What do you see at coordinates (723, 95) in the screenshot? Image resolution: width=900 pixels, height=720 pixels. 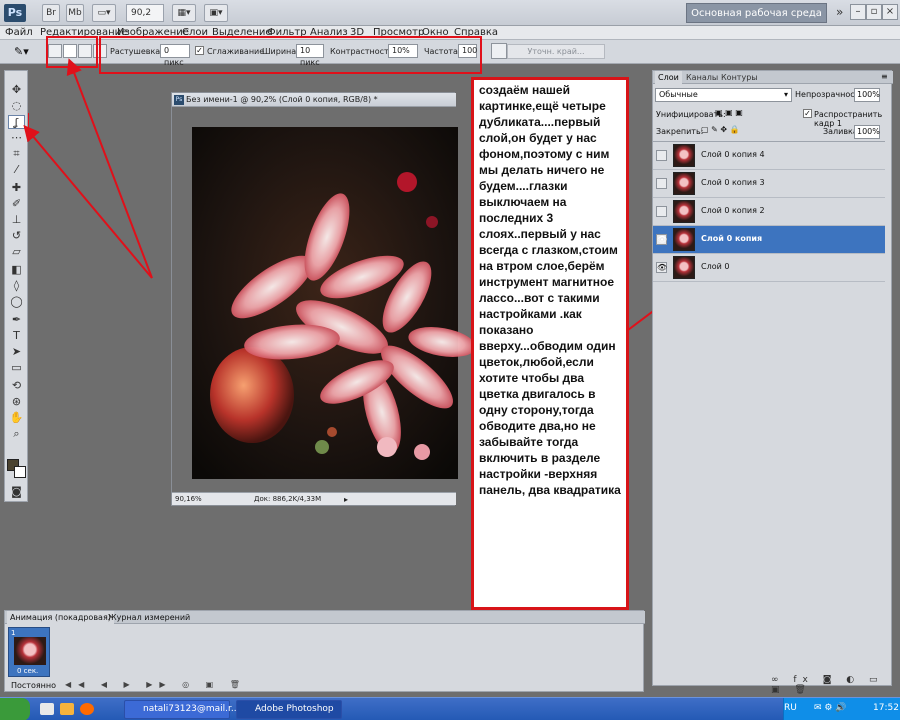 I see `blend-mode-select: Обычные ▾` at bounding box center [723, 95].